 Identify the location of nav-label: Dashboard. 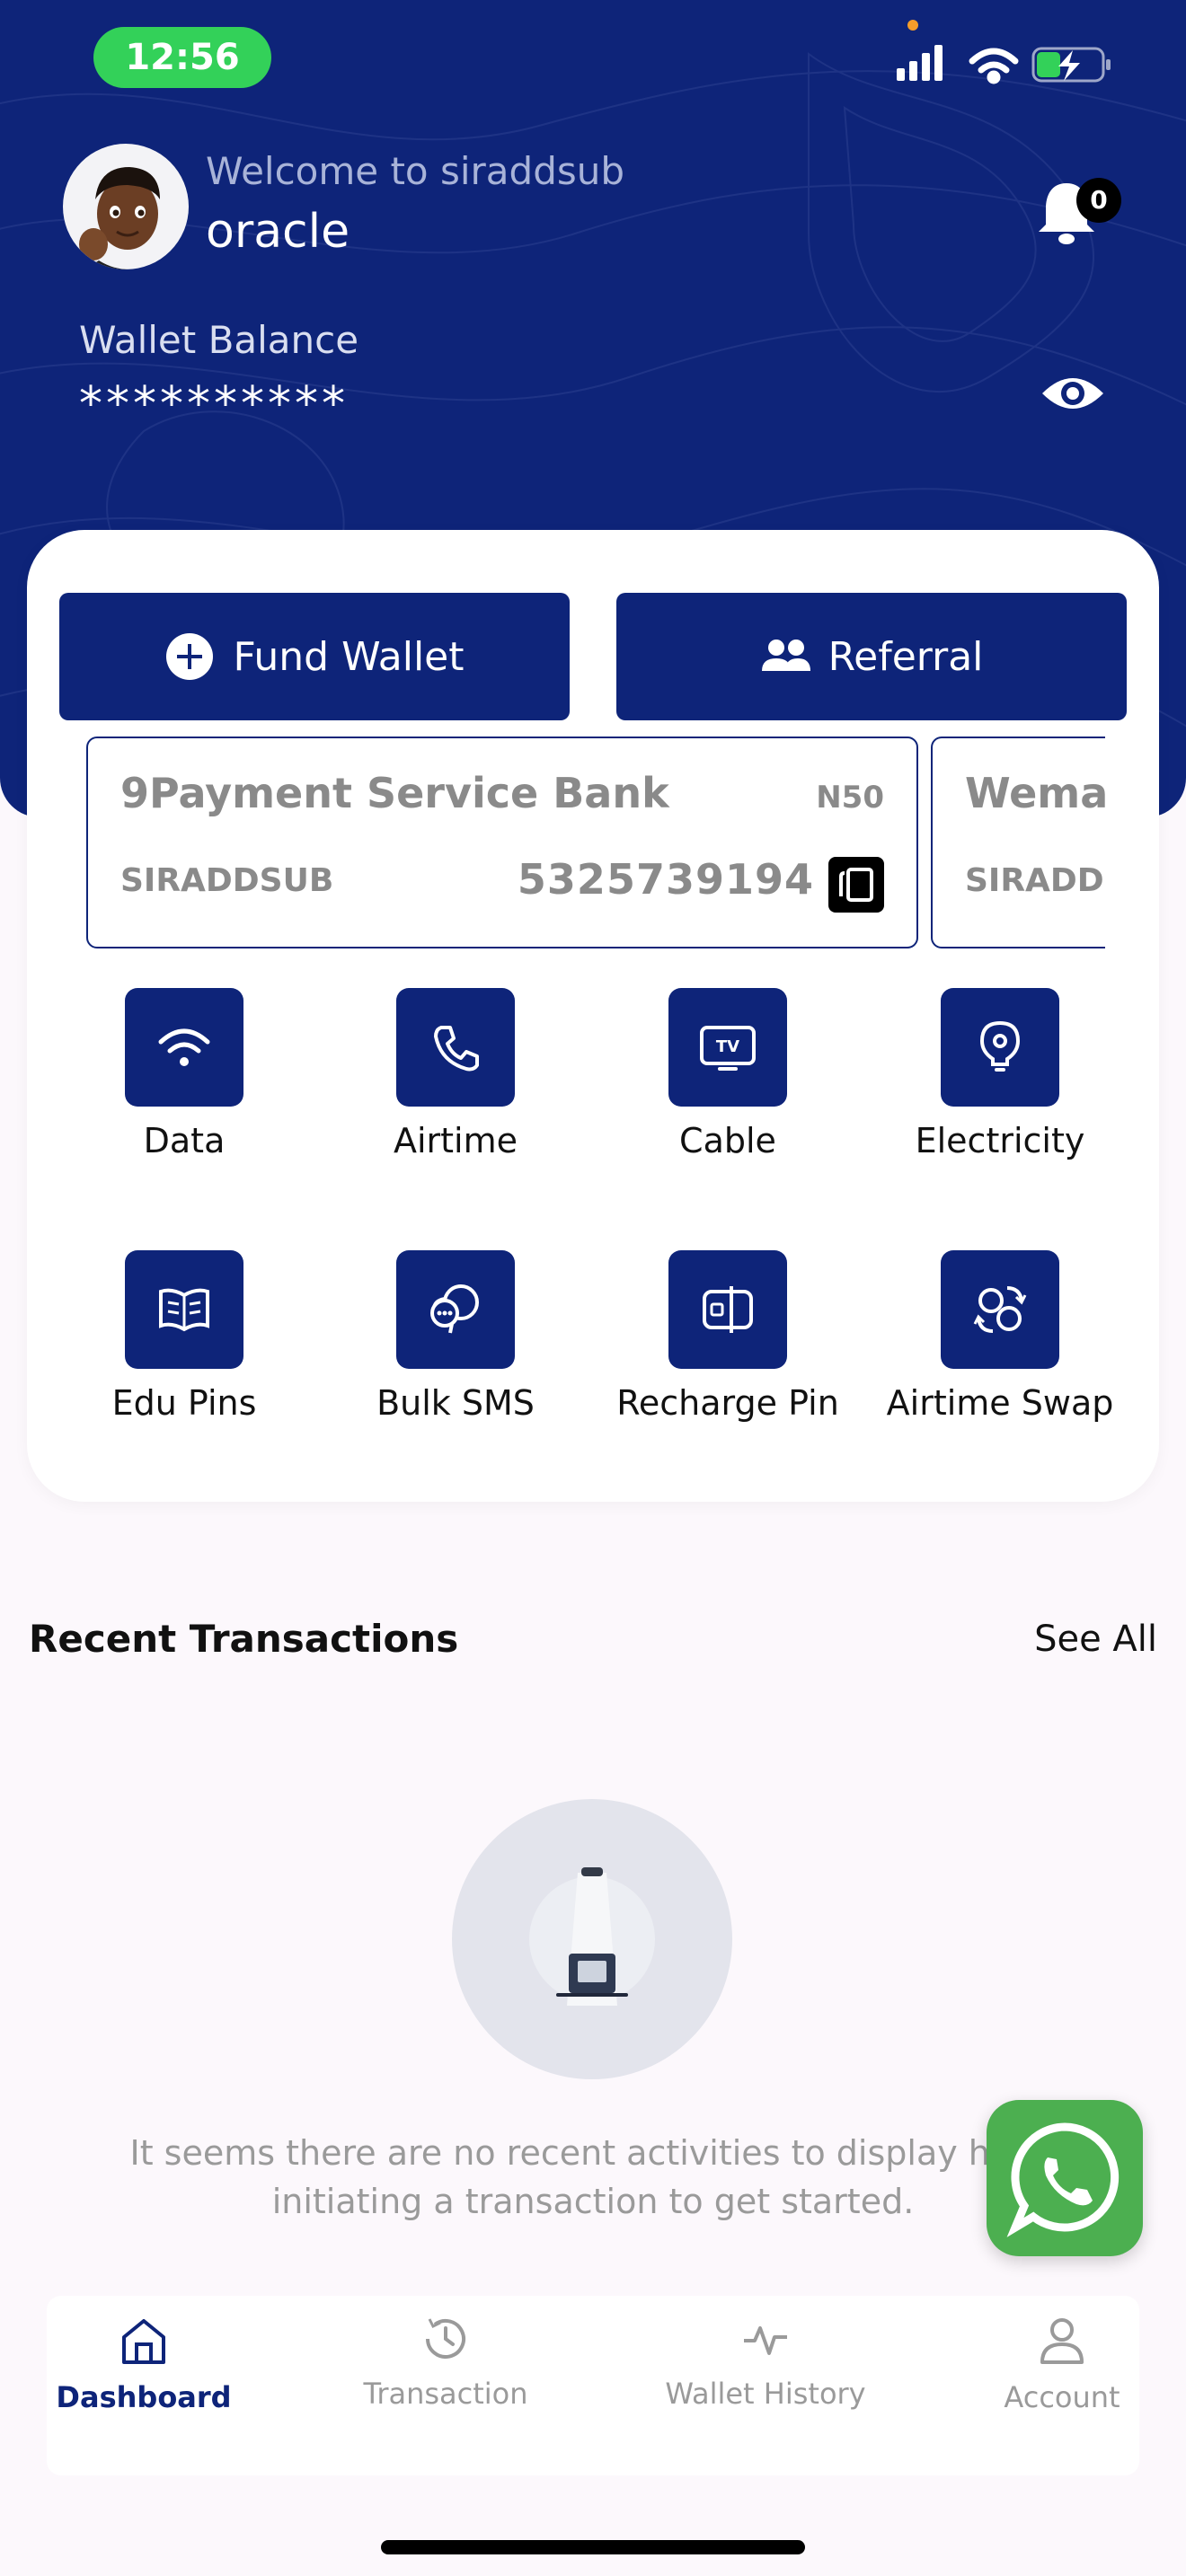
(144, 2397).